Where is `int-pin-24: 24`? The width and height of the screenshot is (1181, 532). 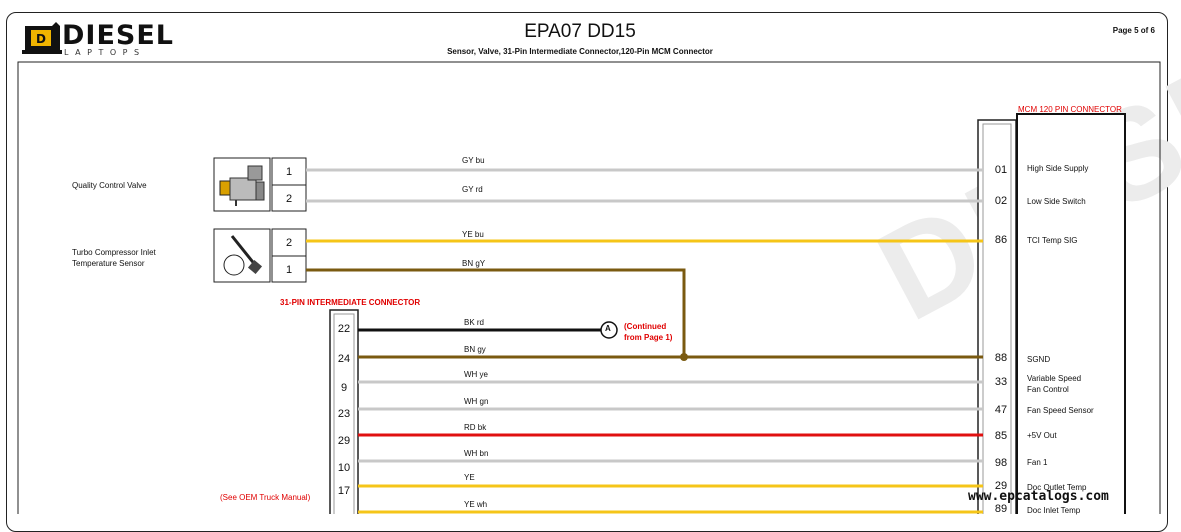 int-pin-24: 24 is located at coordinates (344, 359).